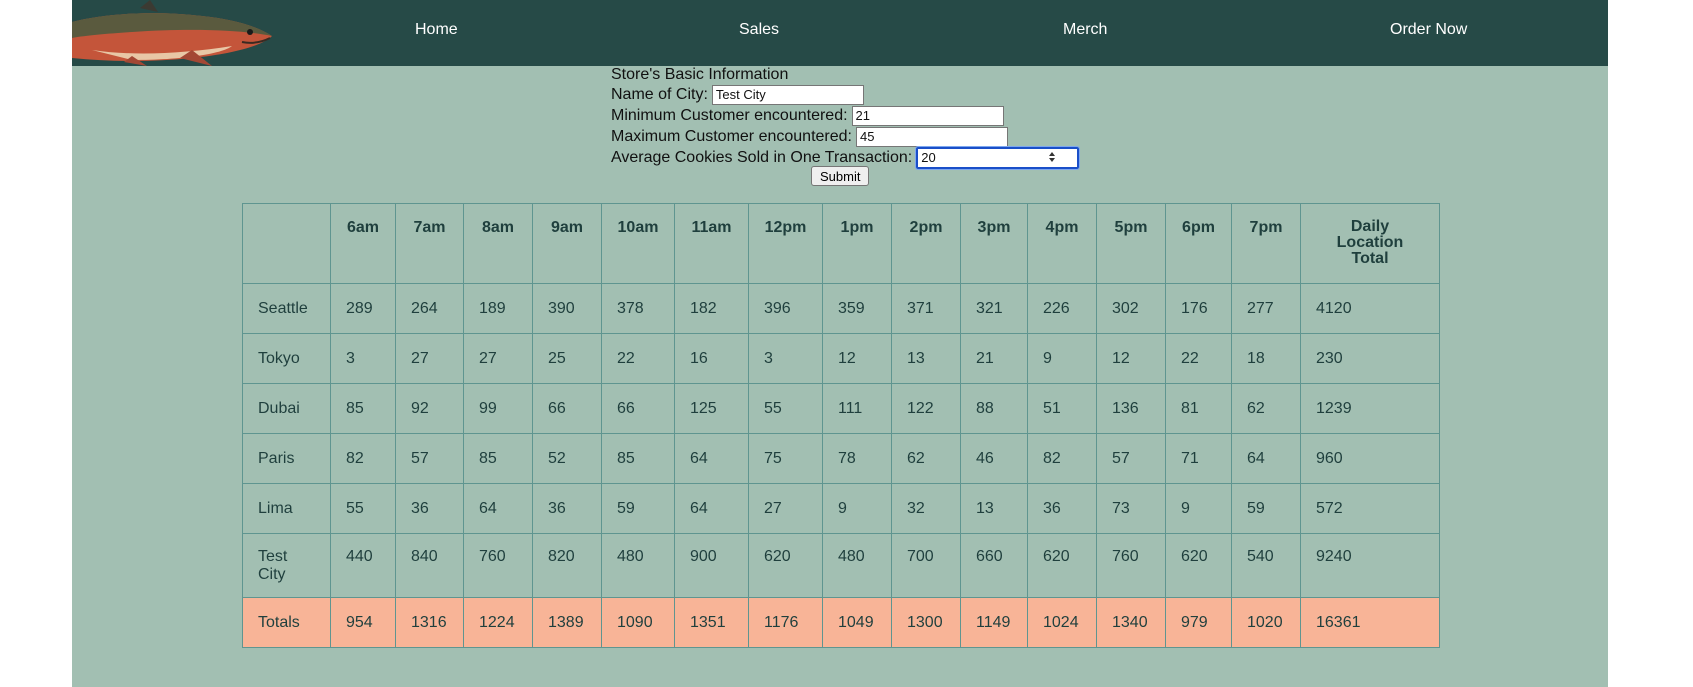 This screenshot has width=1693, height=687. Describe the element at coordinates (1085, 30) in the screenshot. I see `nav-merch-link: Merch` at that location.